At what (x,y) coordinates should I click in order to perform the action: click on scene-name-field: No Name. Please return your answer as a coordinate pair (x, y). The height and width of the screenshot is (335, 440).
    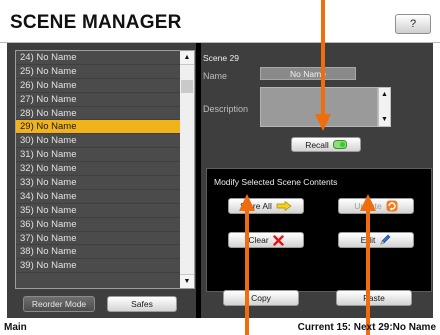
    Looking at the image, I should click on (308, 73).